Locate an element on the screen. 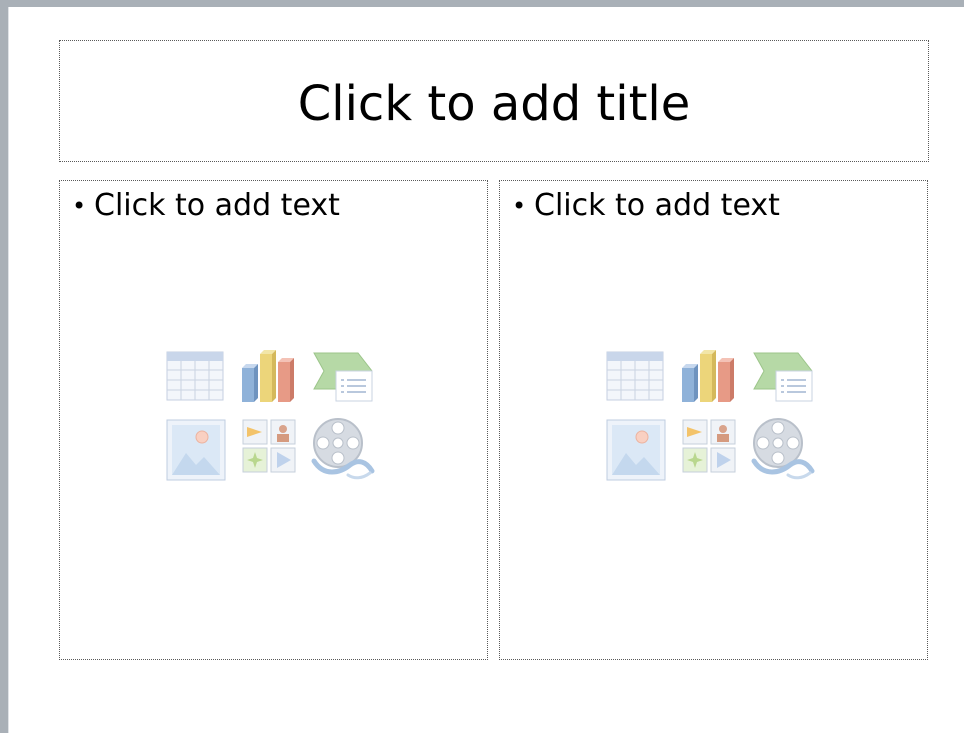 This screenshot has width=964, height=733. window-frame-left is located at coordinates (4, 366).